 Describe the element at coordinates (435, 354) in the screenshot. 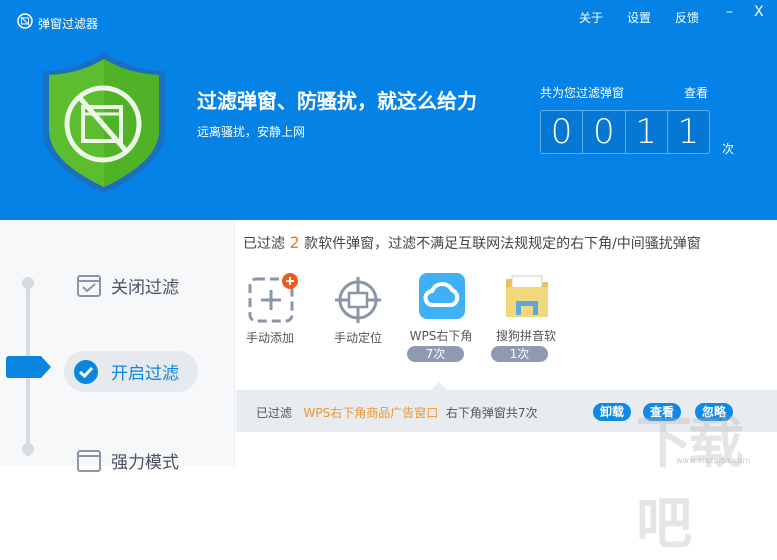

I see `count-badge: 7次` at that location.